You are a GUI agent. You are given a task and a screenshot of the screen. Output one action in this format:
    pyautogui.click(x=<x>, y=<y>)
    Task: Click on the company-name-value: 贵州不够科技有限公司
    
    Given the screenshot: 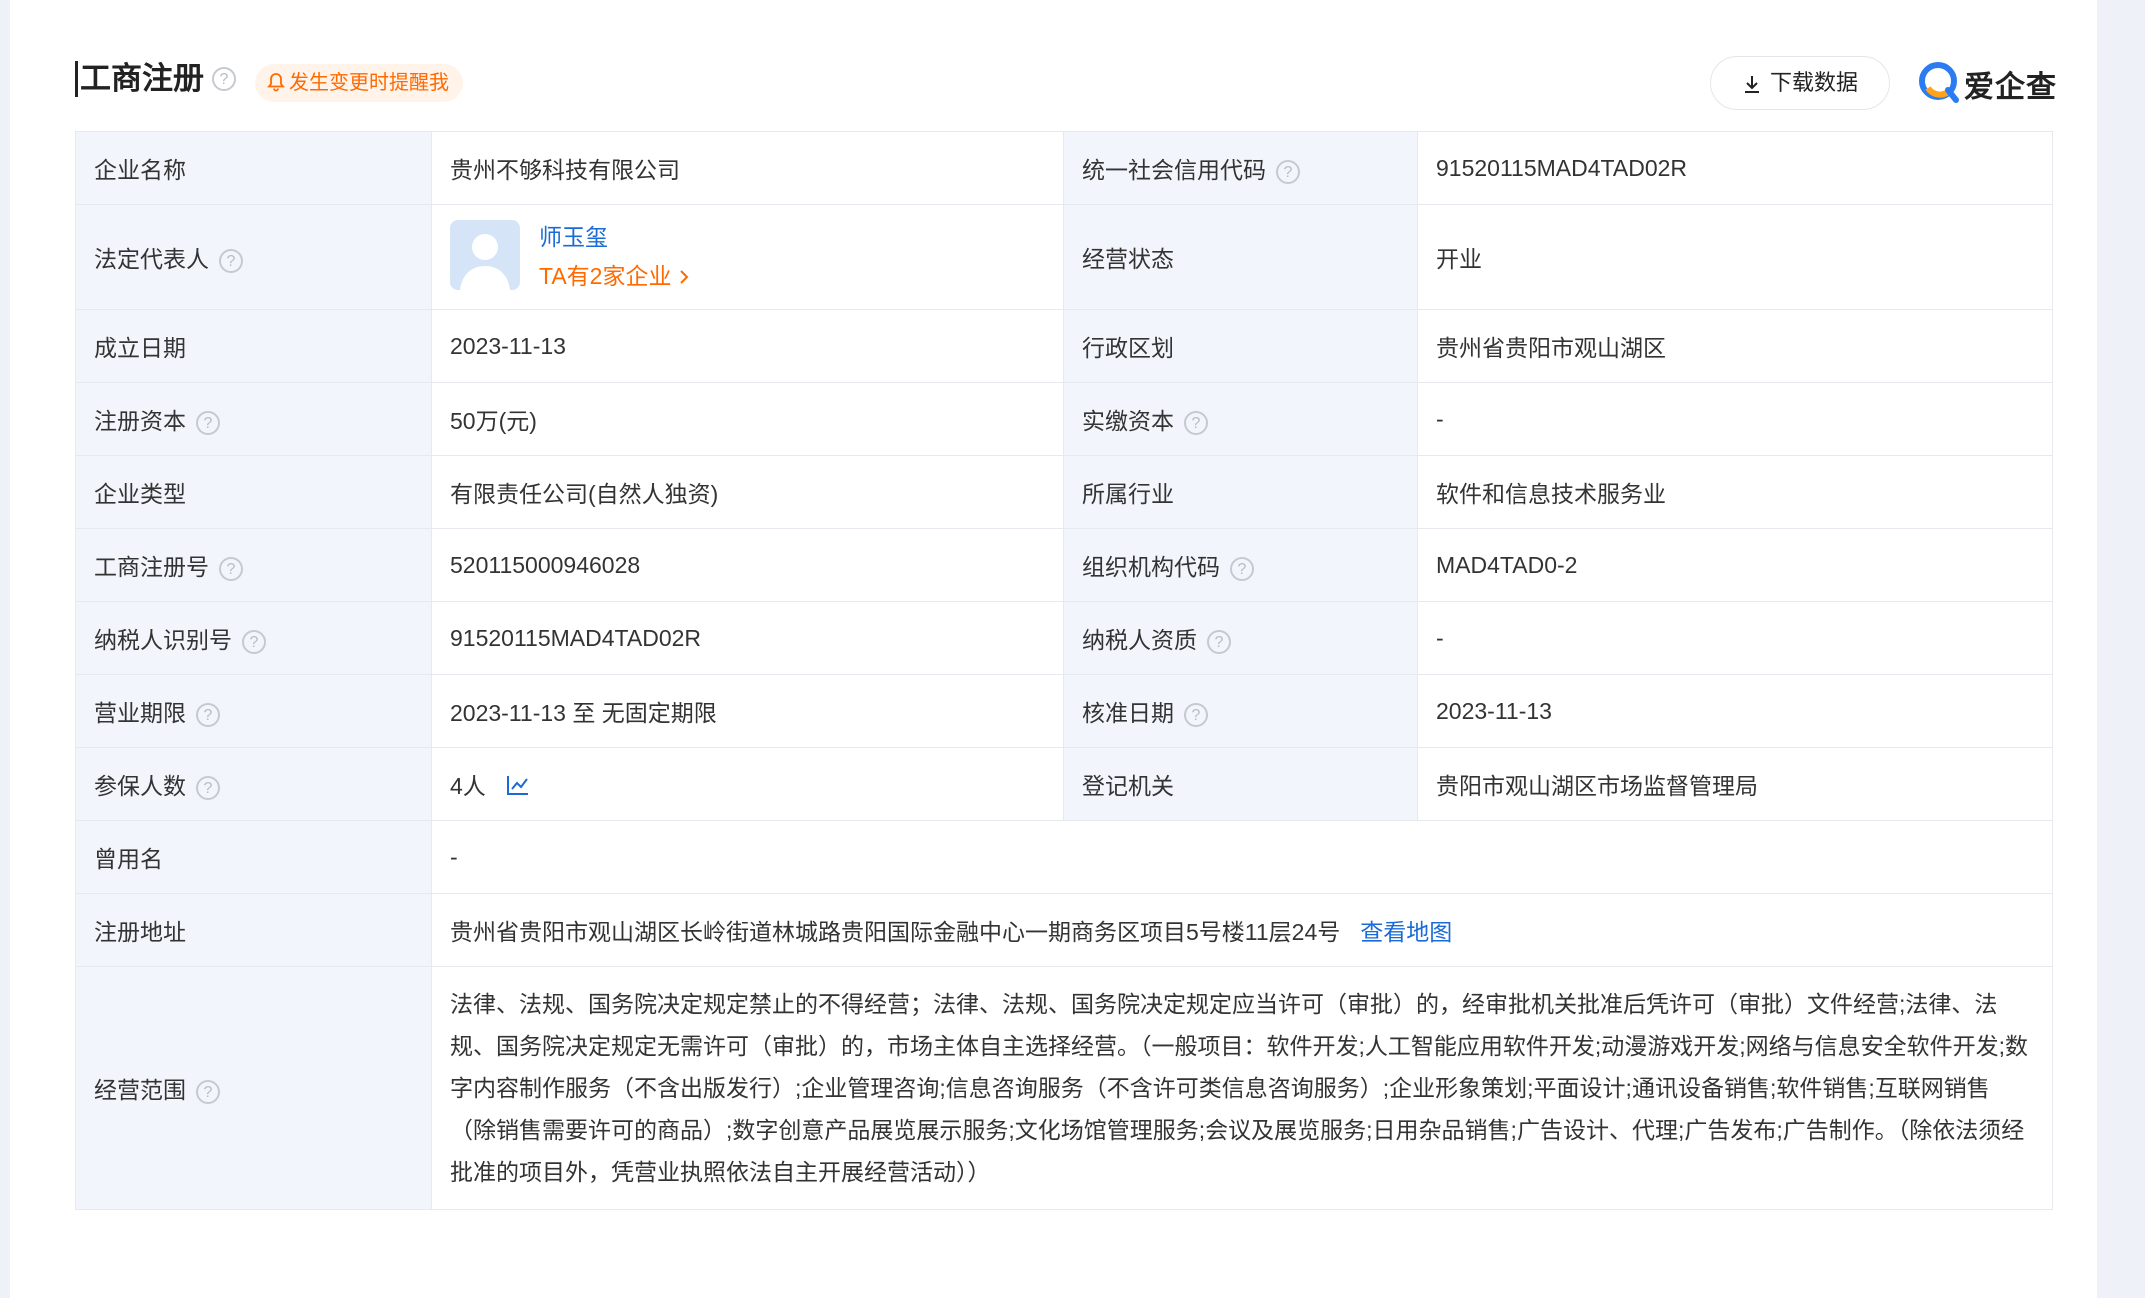 What is the action you would take?
    pyautogui.click(x=565, y=170)
    